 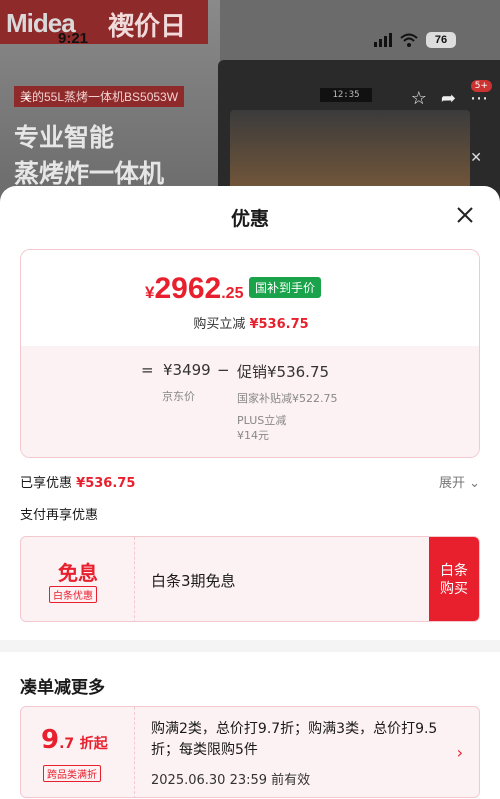 I want to click on share-icon: ➦, so click(x=448, y=98).